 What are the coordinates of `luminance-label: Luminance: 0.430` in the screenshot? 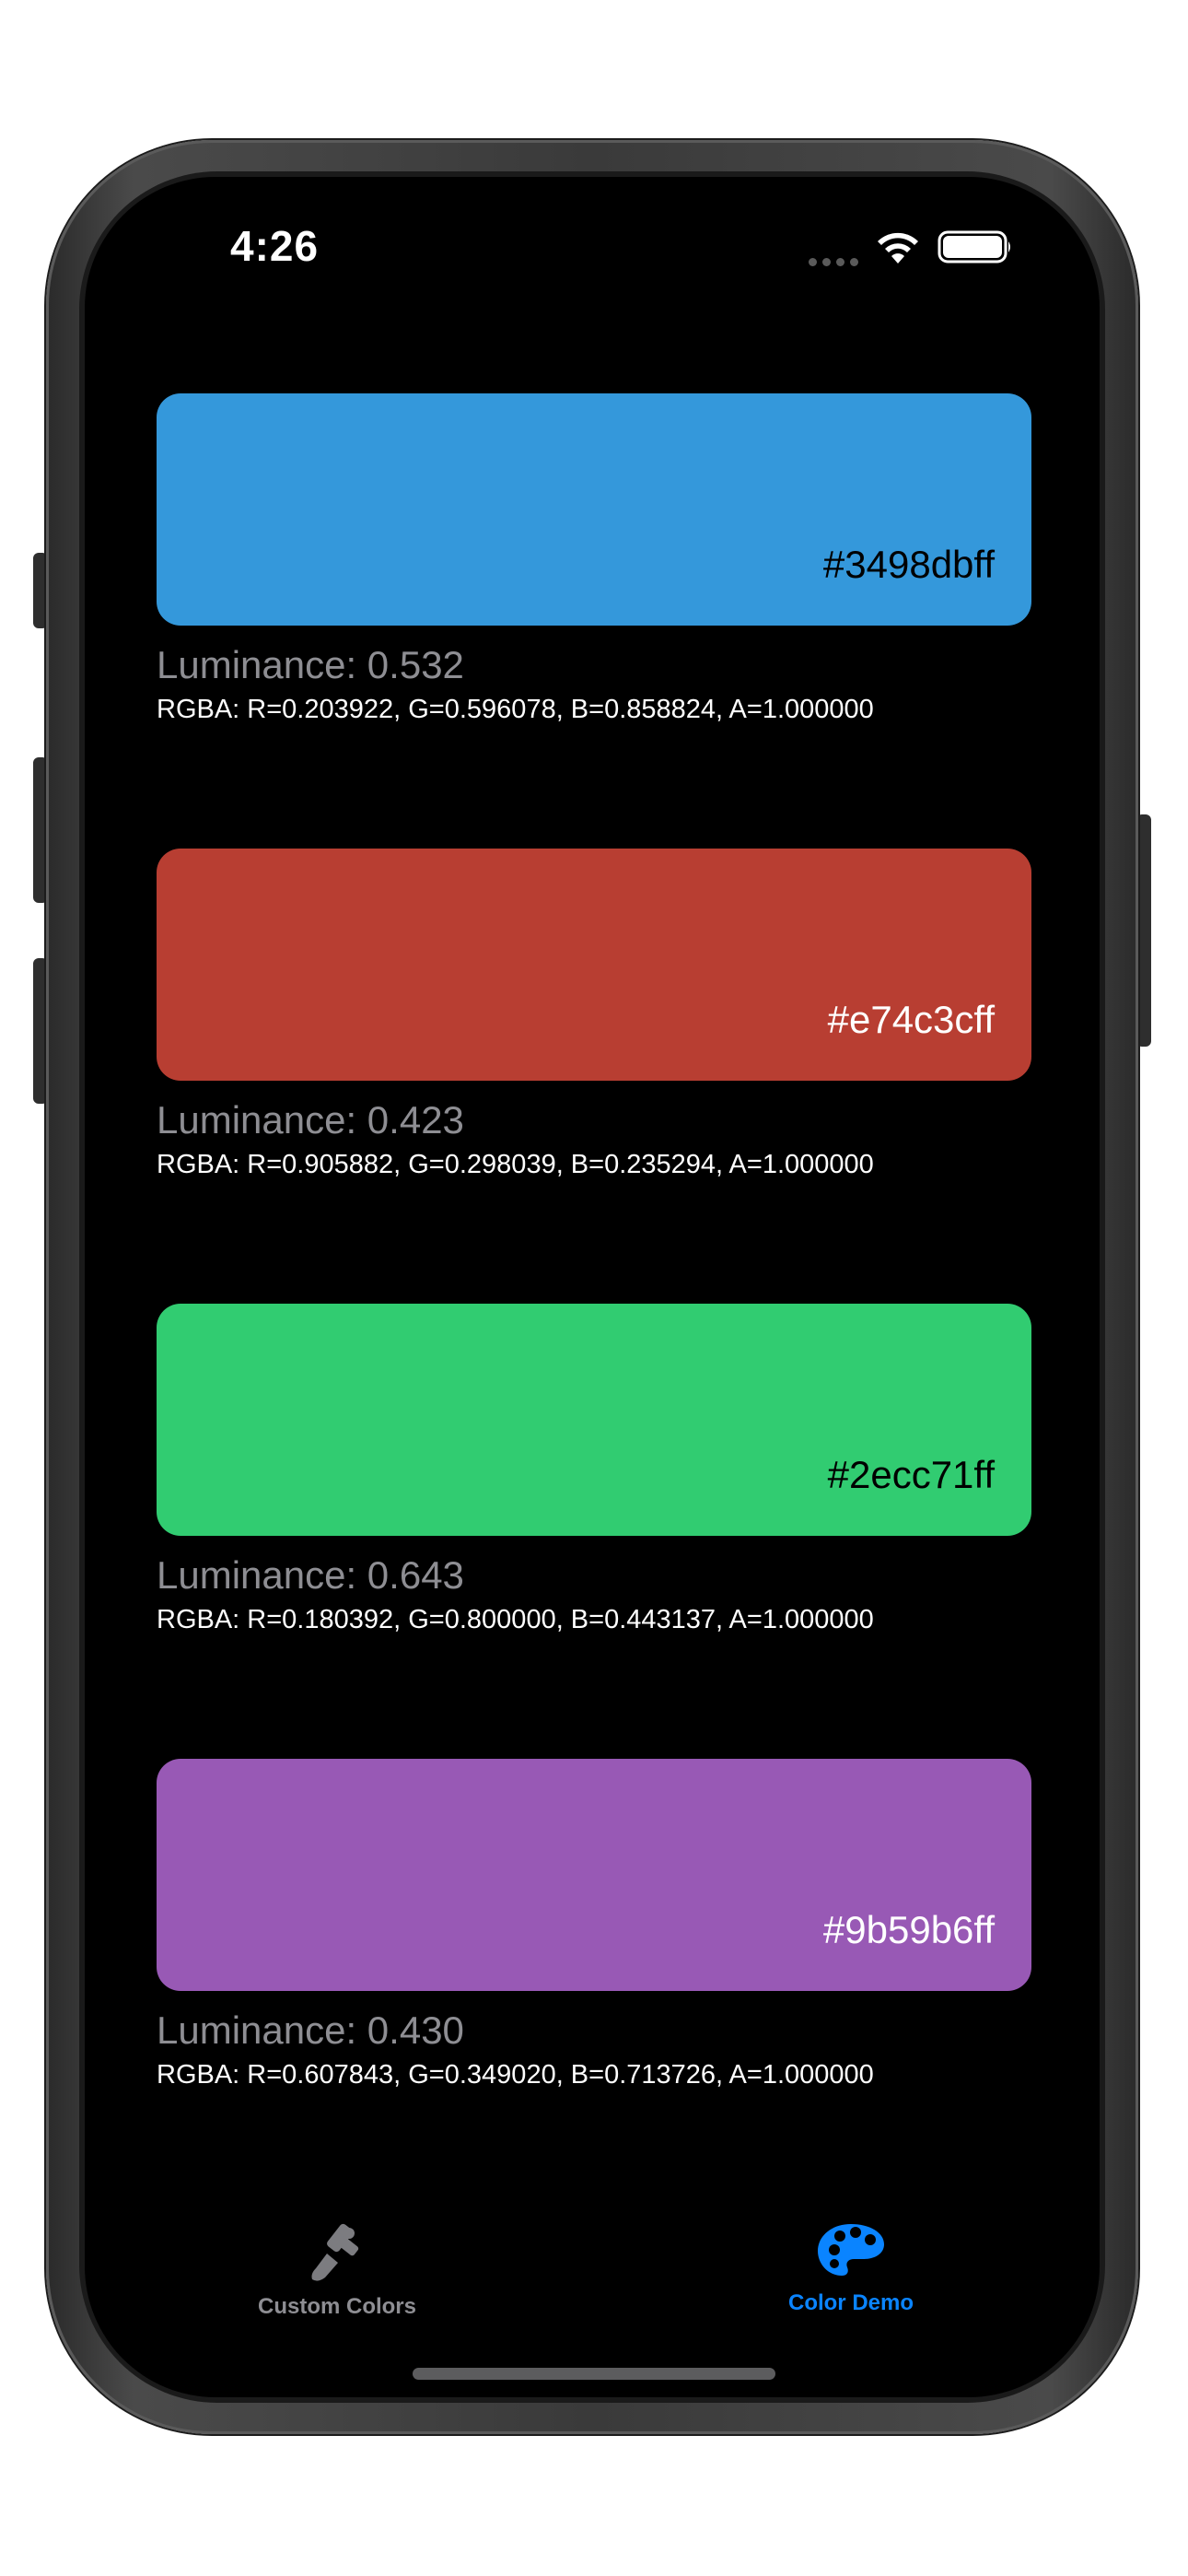 It's located at (311, 2030).